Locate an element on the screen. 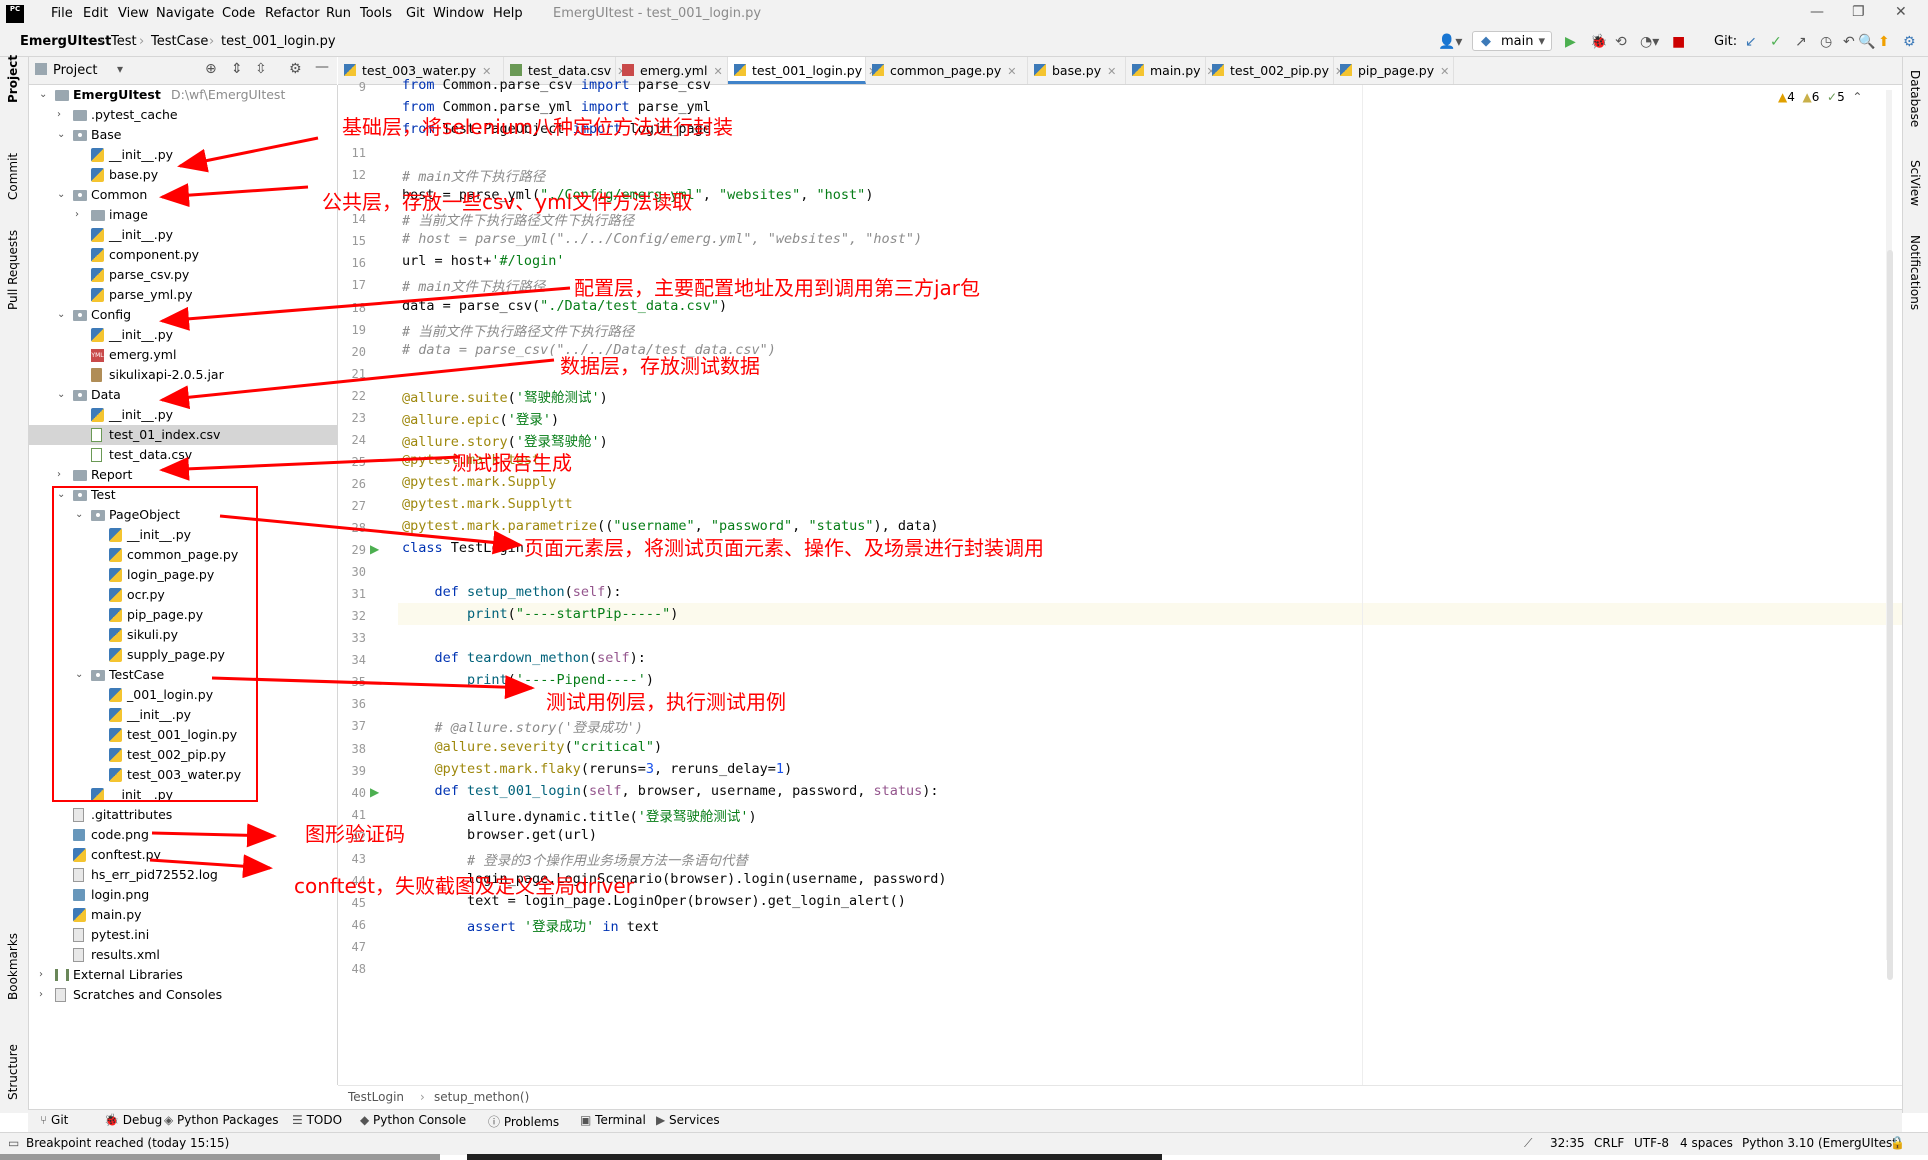 This screenshot has width=1928, height=1160. annotation-report: 测试报告生成 is located at coordinates (512, 463).